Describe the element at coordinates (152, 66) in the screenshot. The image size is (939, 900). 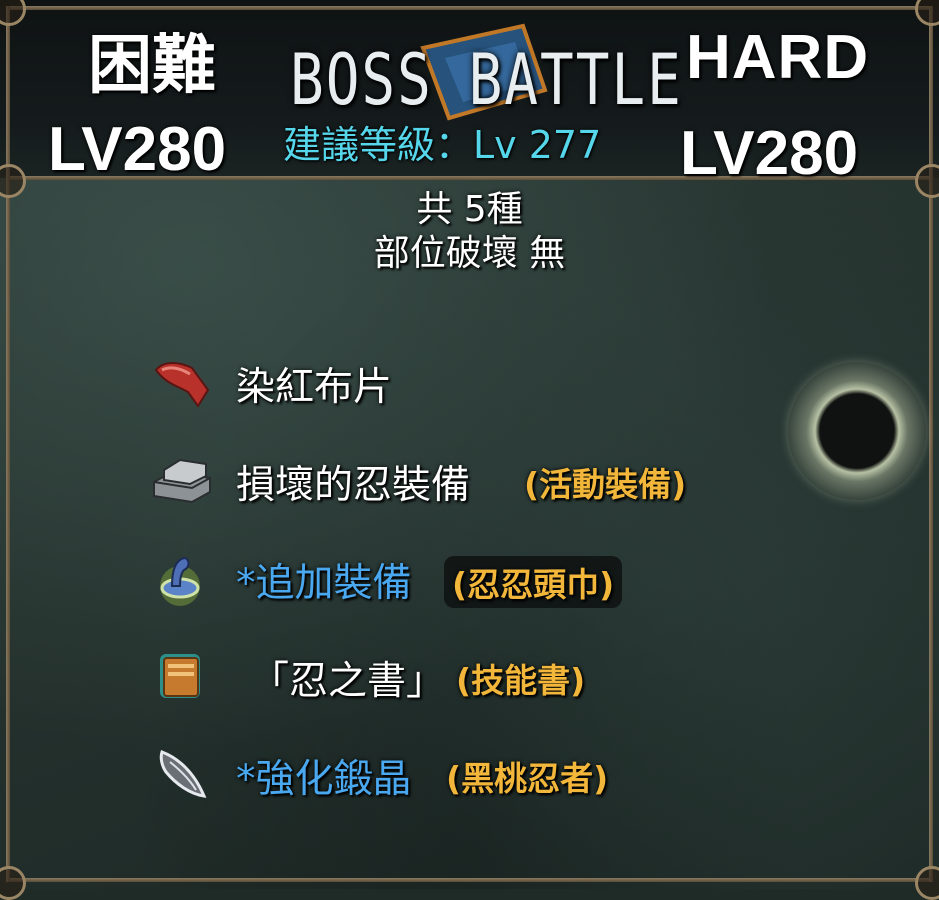
I see `difficulty-label-jp: 困難` at that location.